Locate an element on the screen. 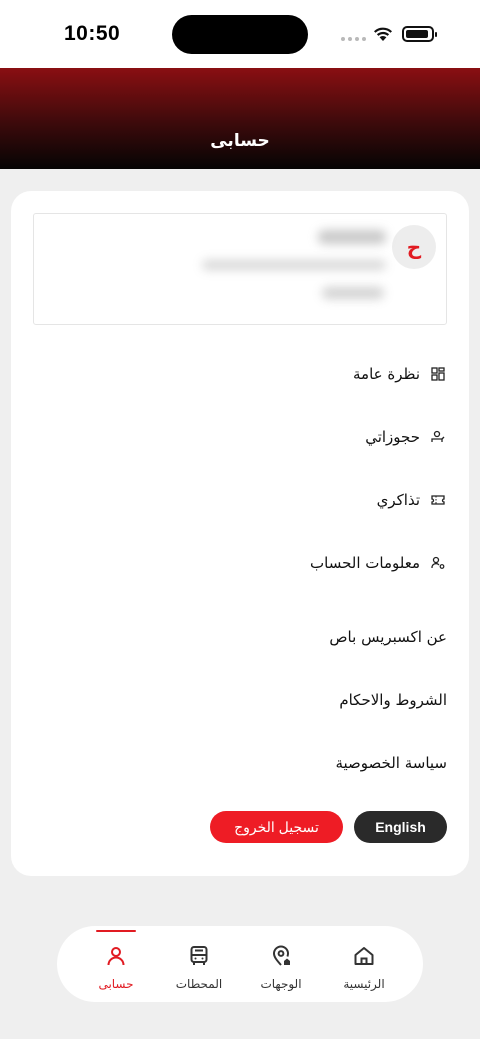 This screenshot has width=480, height=1039. home-icon is located at coordinates (364, 956).